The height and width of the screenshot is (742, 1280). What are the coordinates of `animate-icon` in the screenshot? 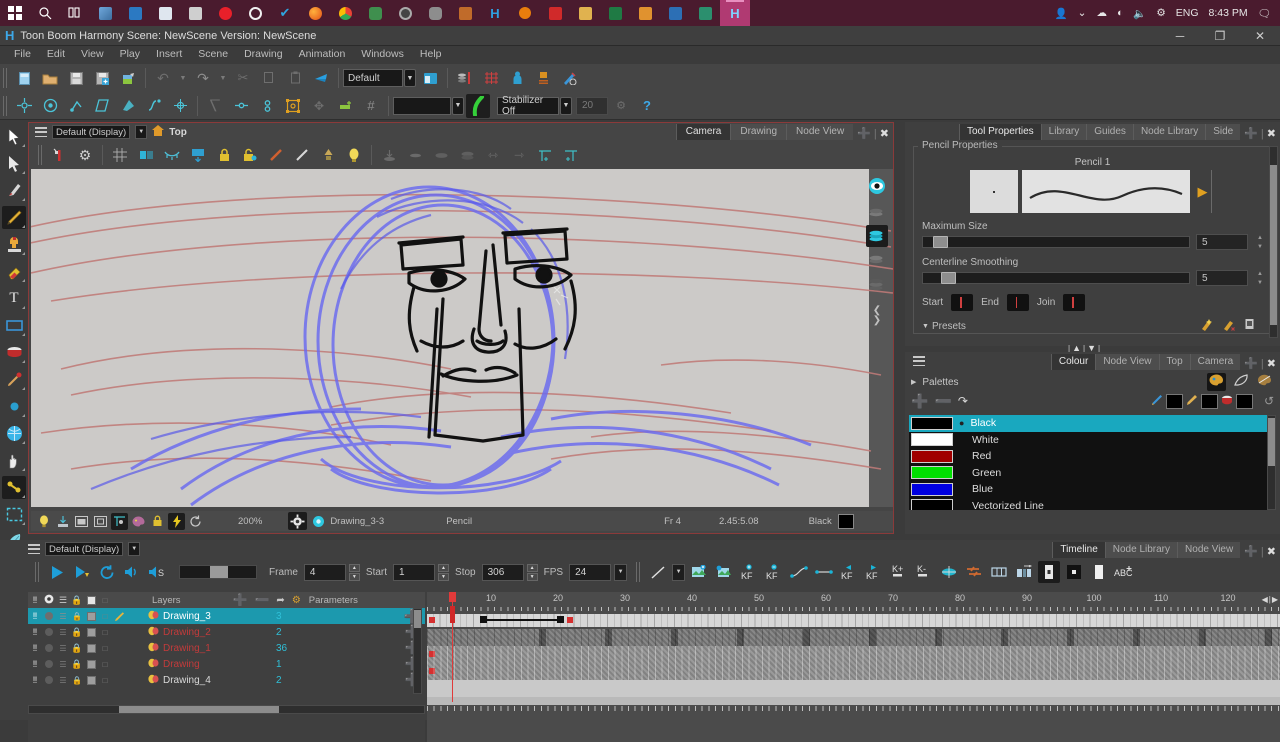 It's located at (50, 106).